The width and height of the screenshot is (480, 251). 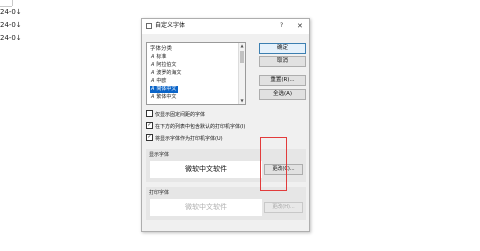 What do you see at coordinates (149, 26) in the screenshot?
I see `dialog-app-icon` at bounding box center [149, 26].